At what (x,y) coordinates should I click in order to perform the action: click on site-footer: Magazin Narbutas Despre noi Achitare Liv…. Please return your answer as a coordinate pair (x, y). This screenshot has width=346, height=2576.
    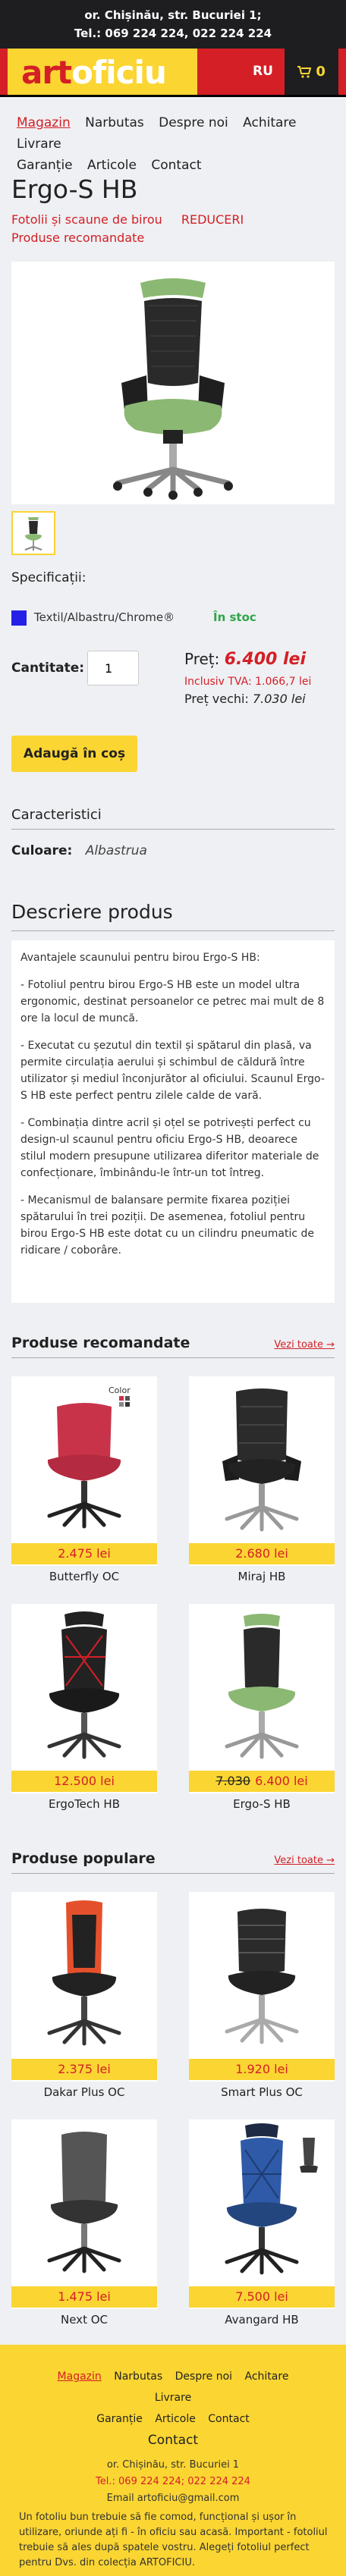
    Looking at the image, I should click on (173, 2460).